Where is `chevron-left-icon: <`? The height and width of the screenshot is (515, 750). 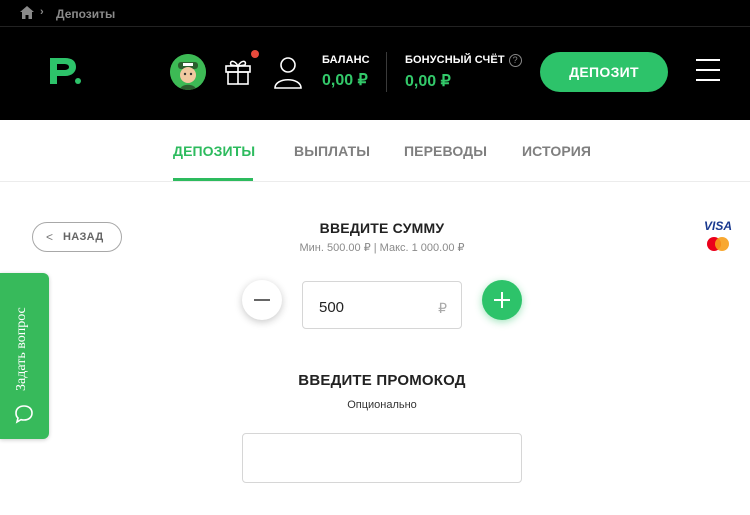 chevron-left-icon: < is located at coordinates (50, 237).